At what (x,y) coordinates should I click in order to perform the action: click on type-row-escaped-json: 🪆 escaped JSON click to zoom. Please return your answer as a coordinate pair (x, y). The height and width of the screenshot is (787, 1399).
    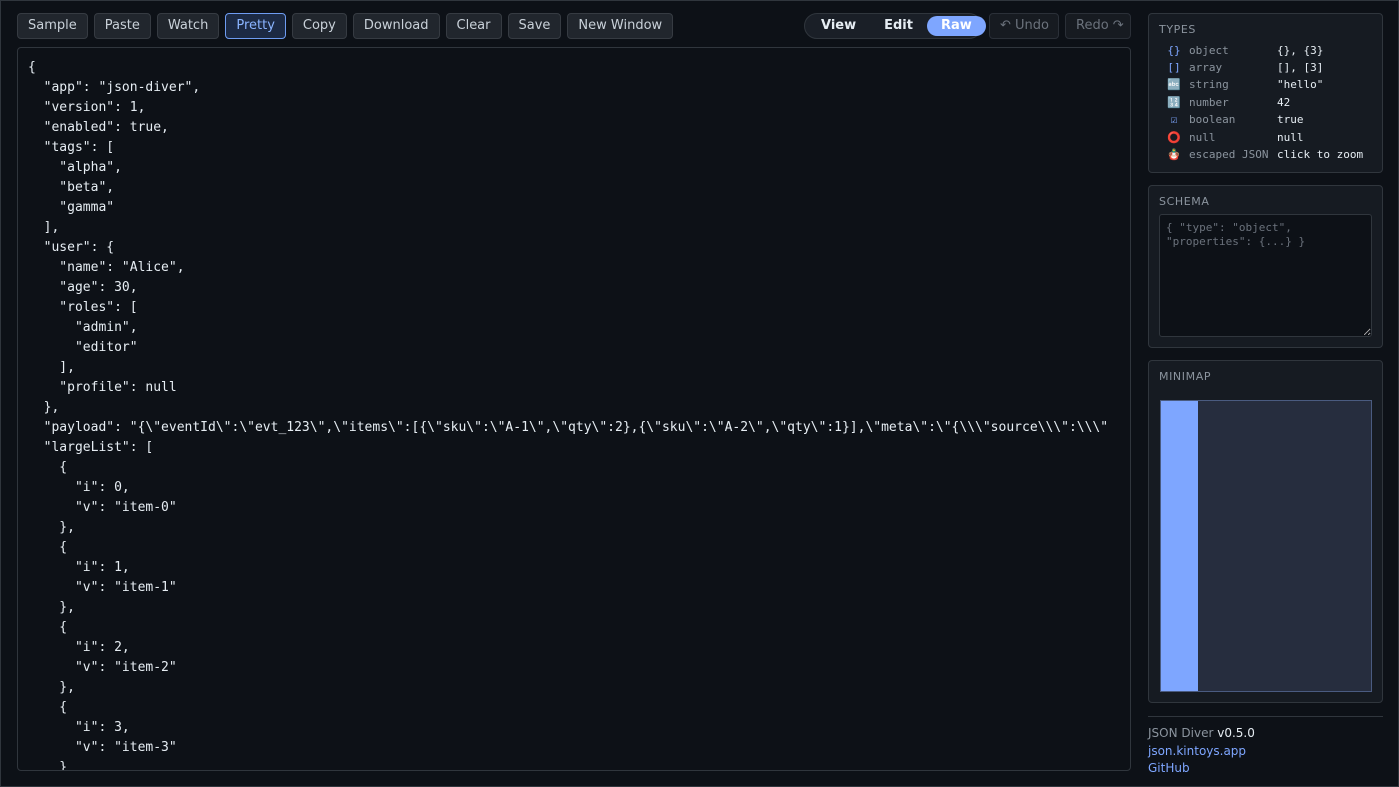
    Looking at the image, I should click on (1269, 154).